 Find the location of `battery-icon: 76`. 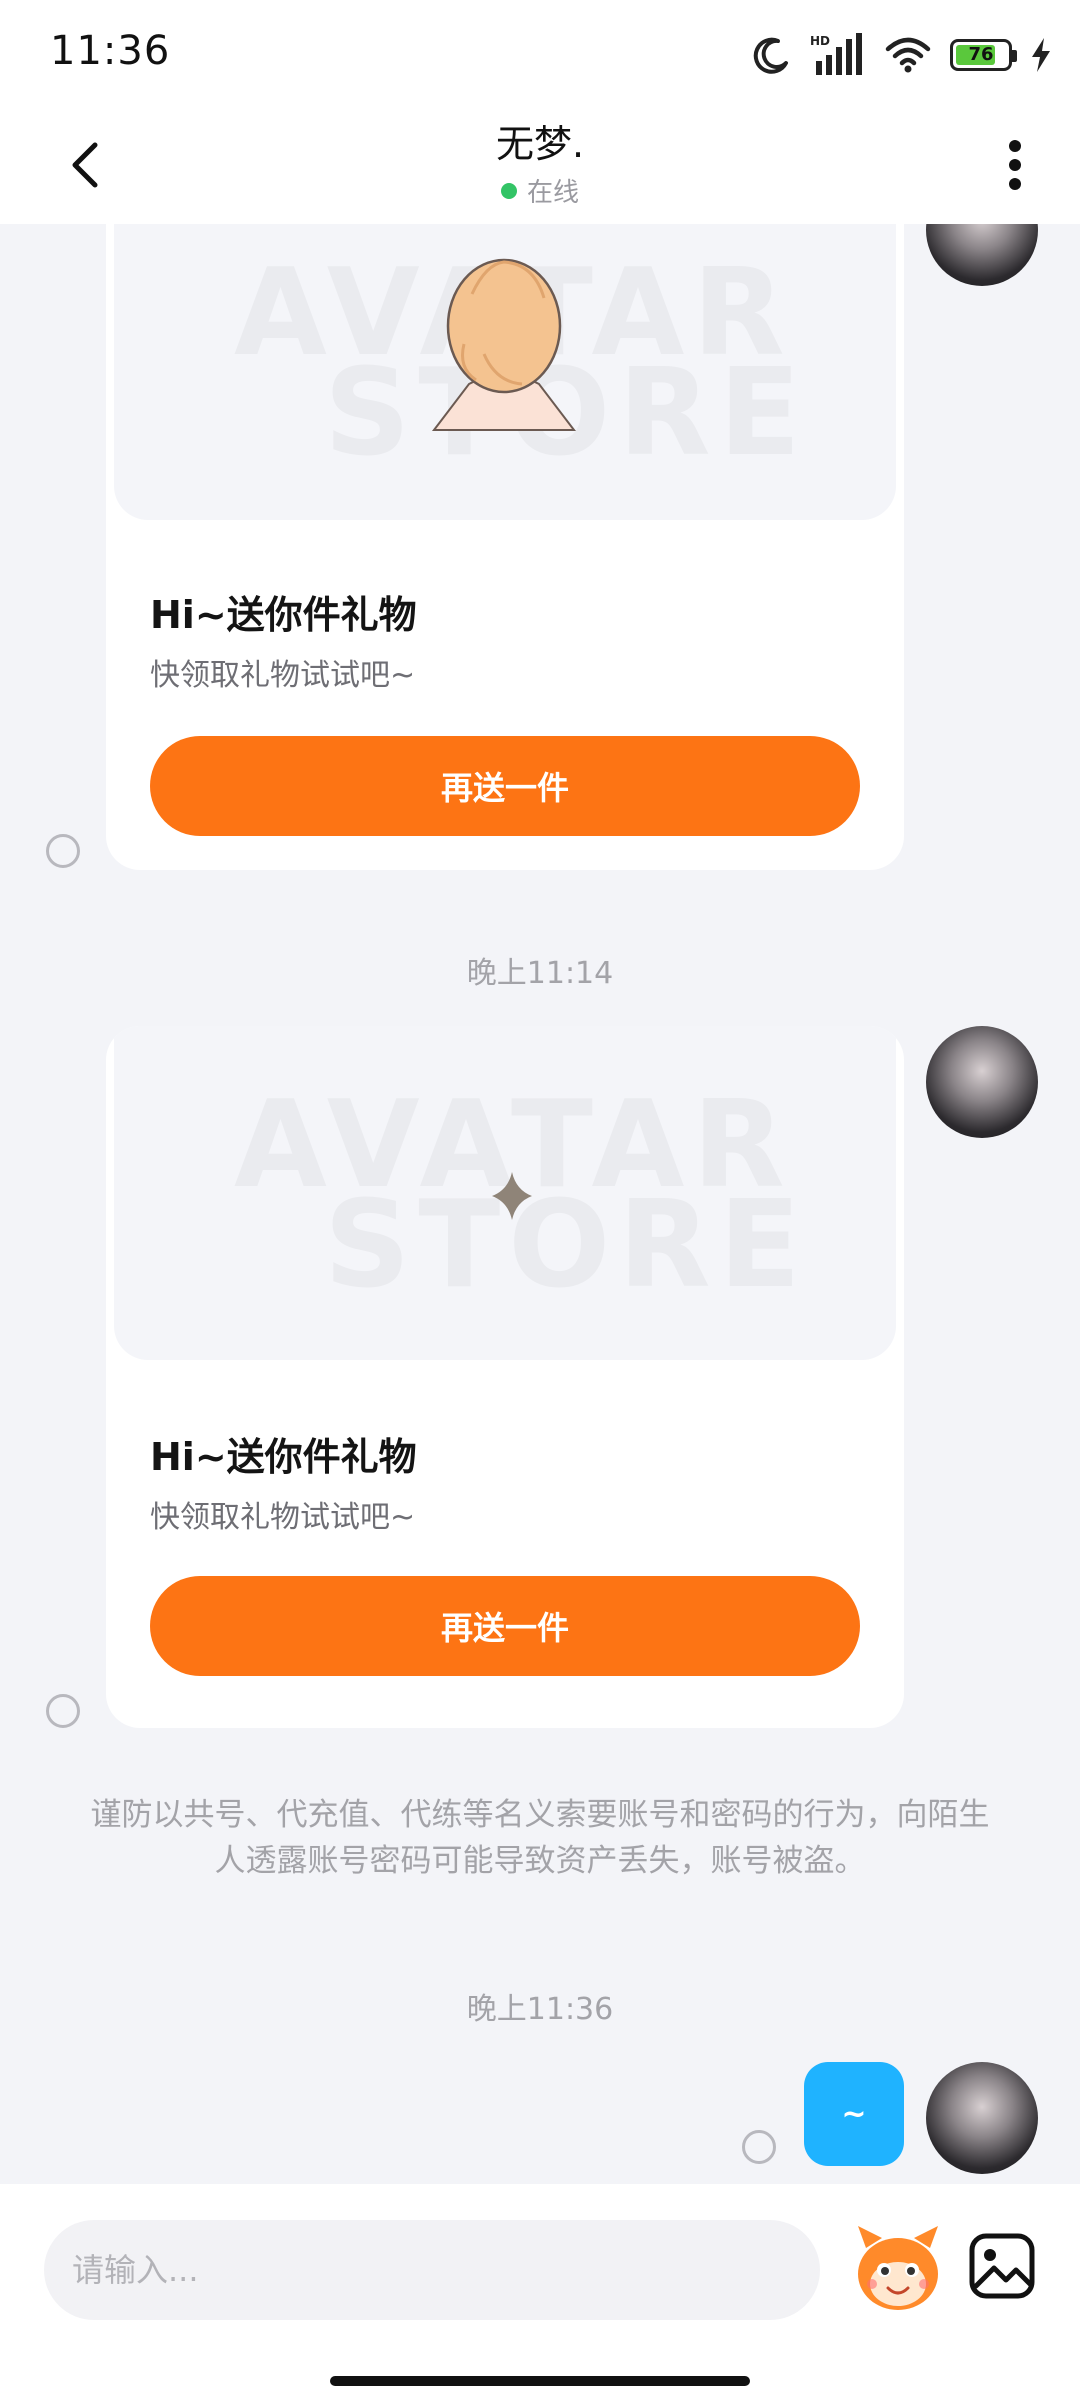

battery-icon: 76 is located at coordinates (983, 55).